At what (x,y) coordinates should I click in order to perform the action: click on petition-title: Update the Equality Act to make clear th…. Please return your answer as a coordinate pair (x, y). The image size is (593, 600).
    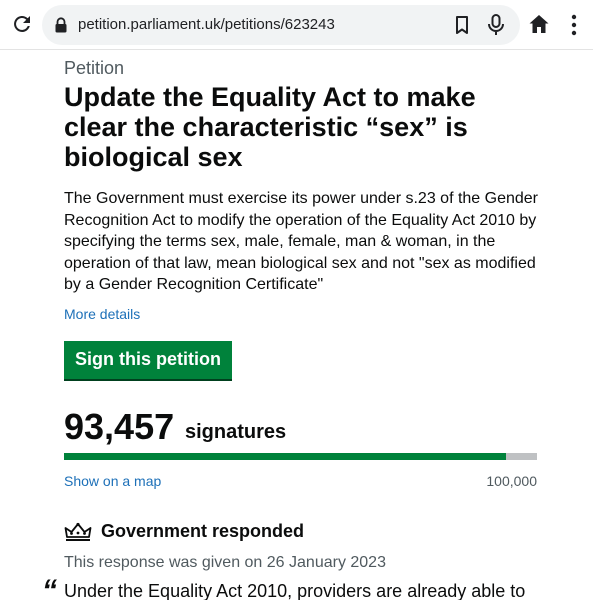
    Looking at the image, I should click on (270, 127).